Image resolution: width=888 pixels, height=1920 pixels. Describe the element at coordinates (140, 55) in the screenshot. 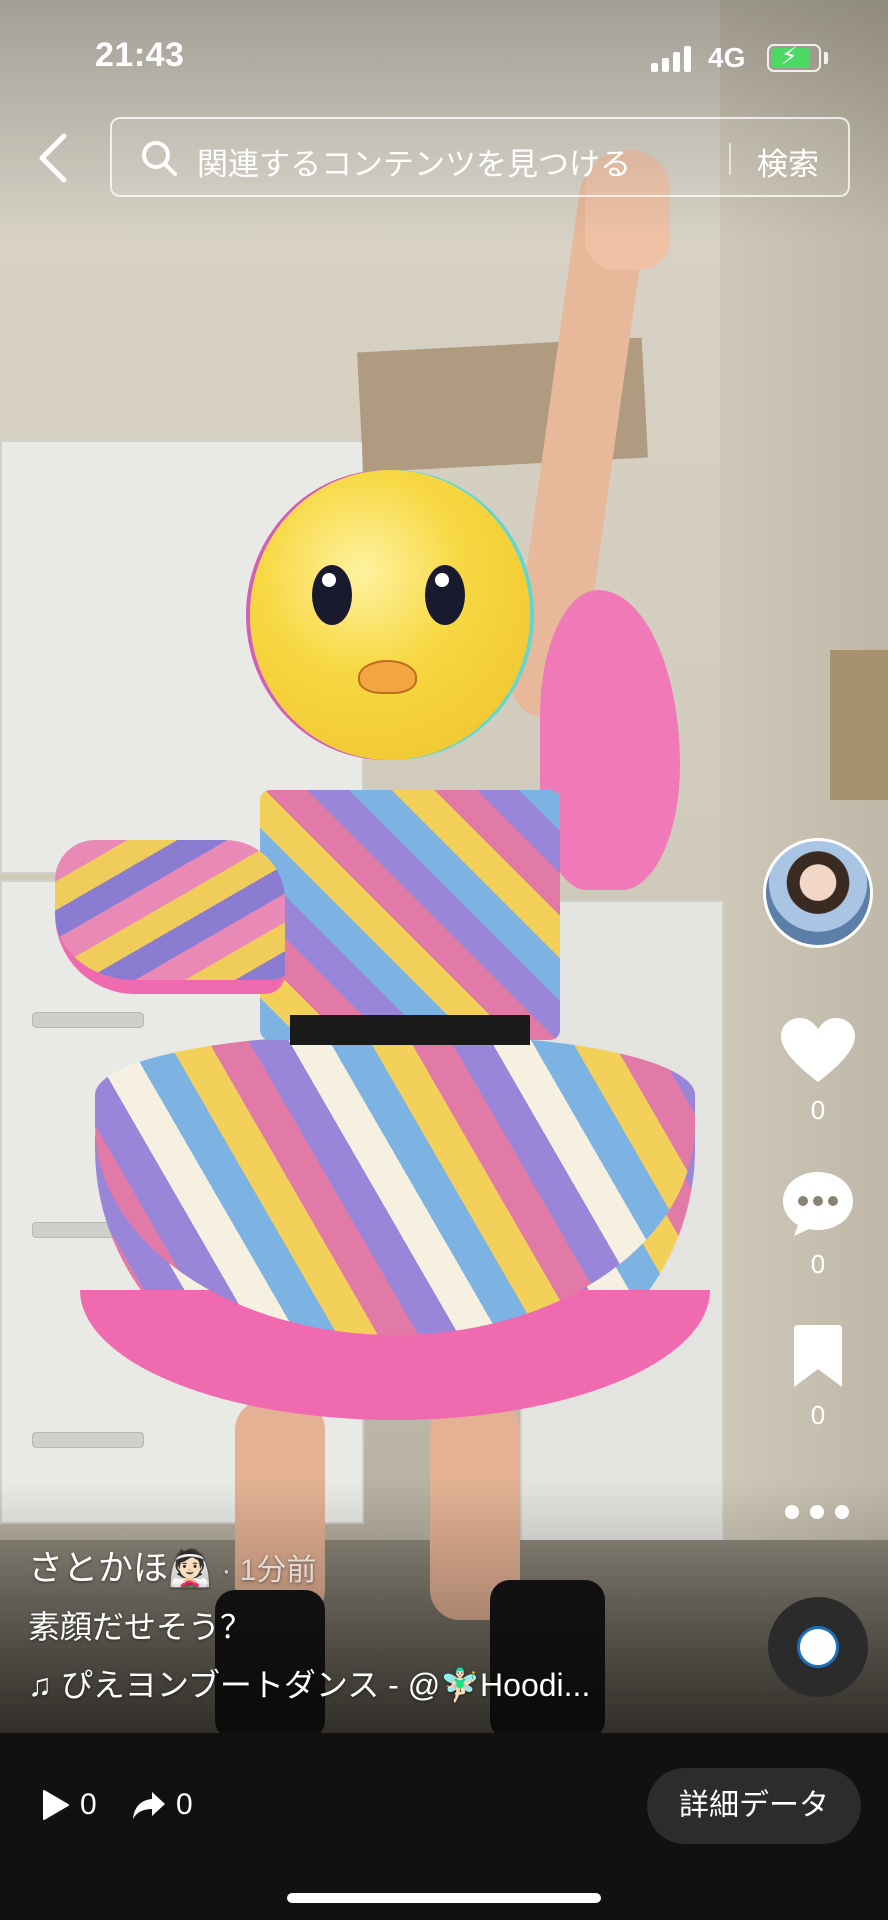

I see `status-time: 21:43` at that location.